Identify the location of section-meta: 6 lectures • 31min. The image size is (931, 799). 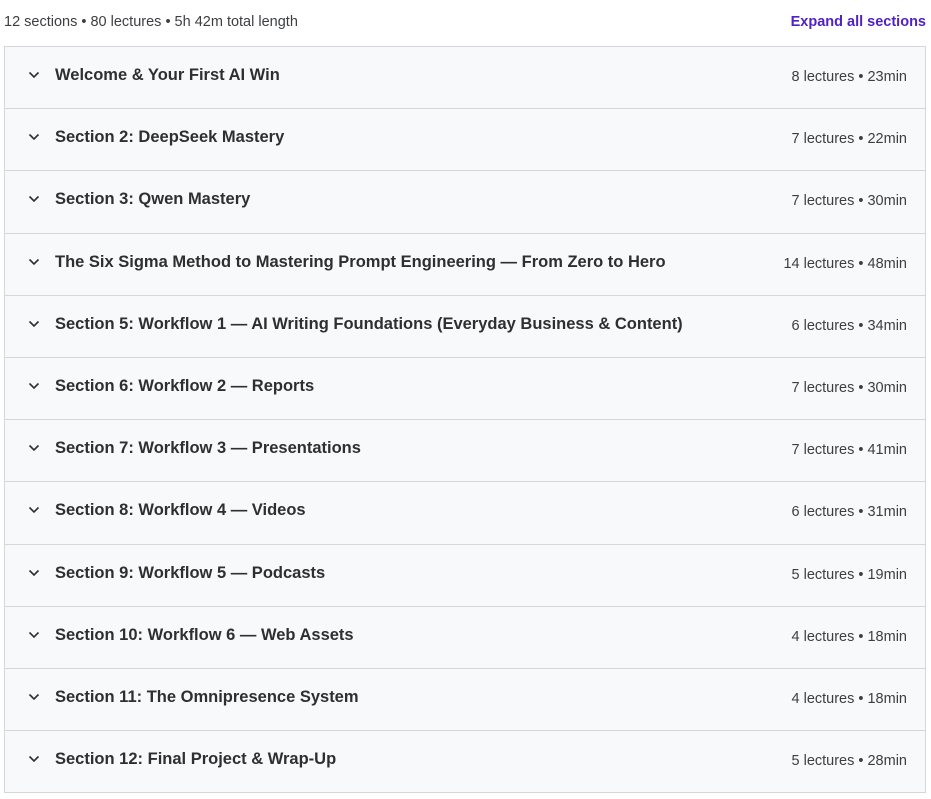
(849, 512).